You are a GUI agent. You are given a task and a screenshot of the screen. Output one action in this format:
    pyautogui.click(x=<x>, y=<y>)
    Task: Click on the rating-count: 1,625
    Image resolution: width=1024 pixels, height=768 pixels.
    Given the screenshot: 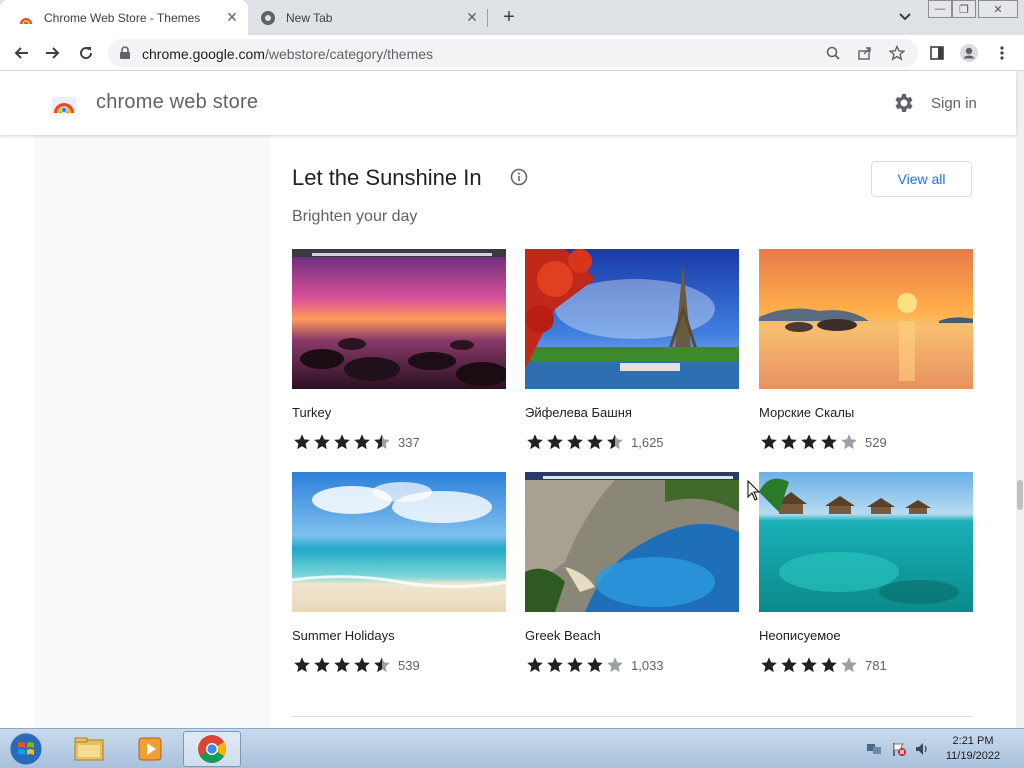 What is the action you would take?
    pyautogui.click(x=647, y=442)
    